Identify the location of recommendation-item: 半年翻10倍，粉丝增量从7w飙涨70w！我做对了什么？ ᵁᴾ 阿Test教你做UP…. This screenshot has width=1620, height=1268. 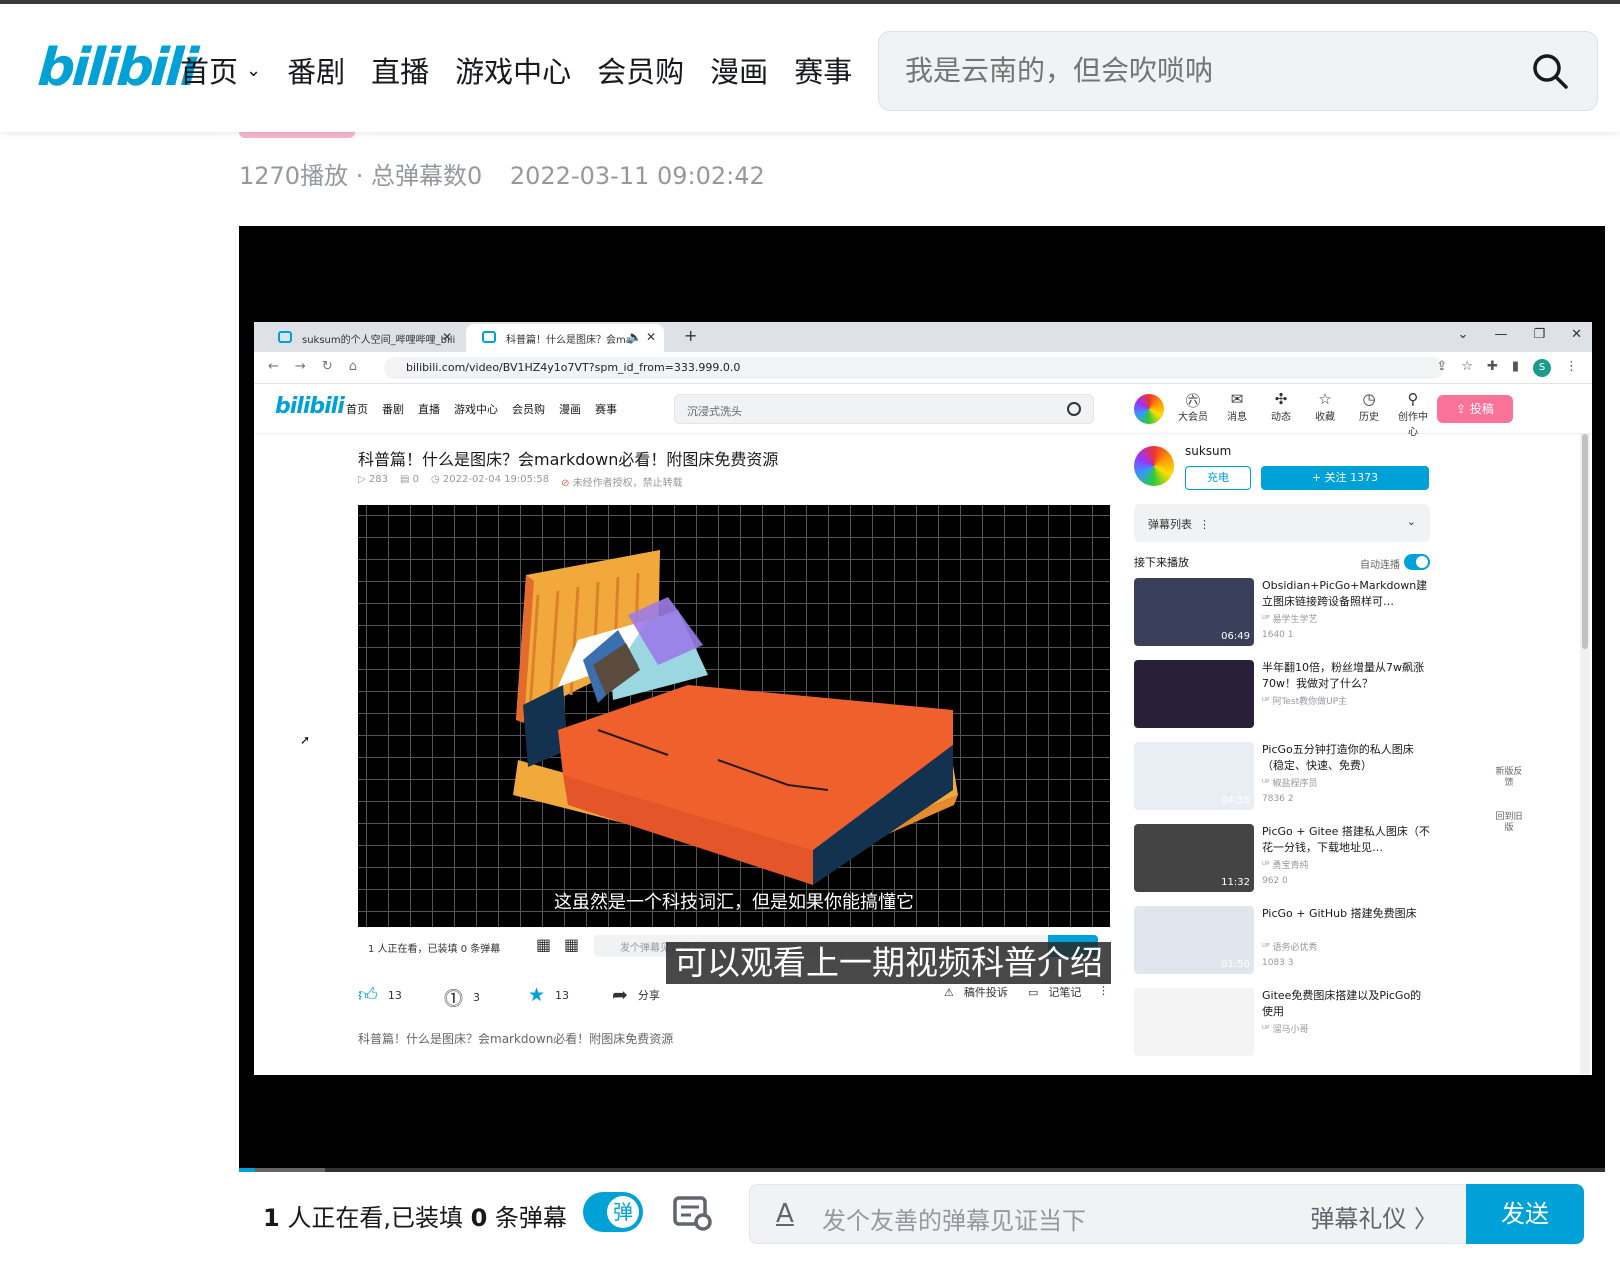
(1282, 699).